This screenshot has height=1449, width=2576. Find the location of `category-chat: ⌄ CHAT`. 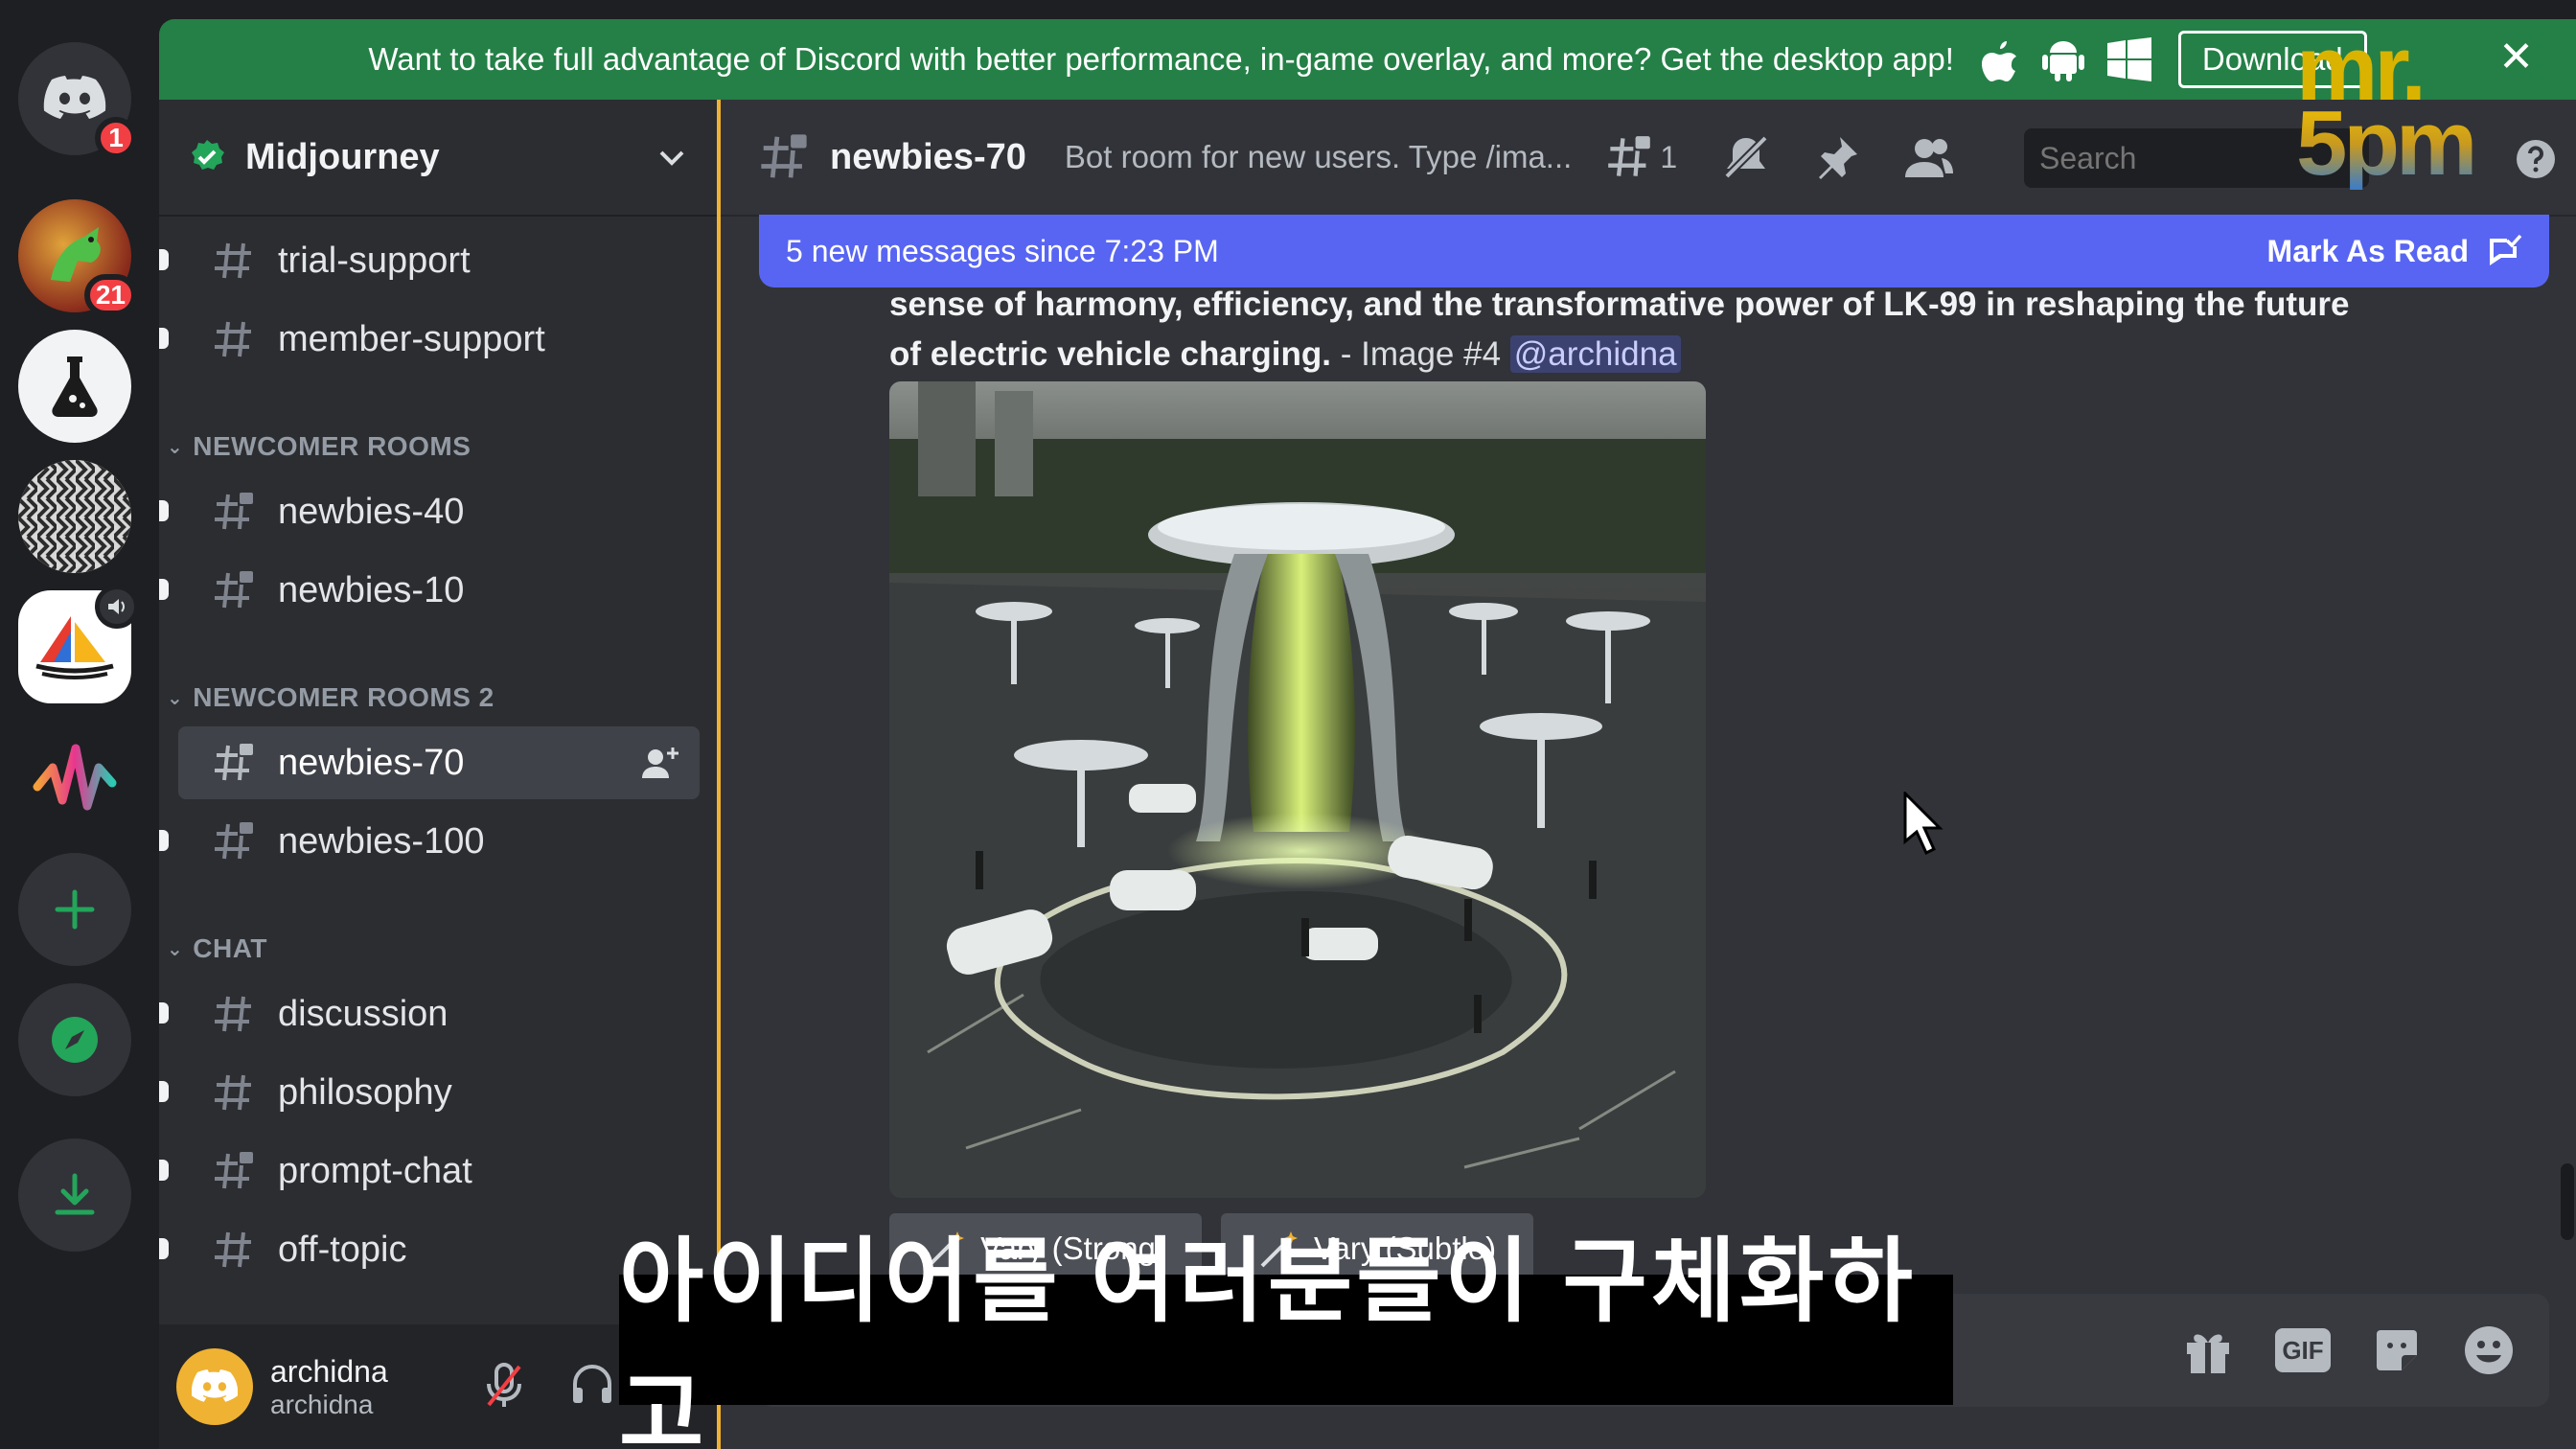

category-chat: ⌄ CHAT is located at coordinates (217, 948).